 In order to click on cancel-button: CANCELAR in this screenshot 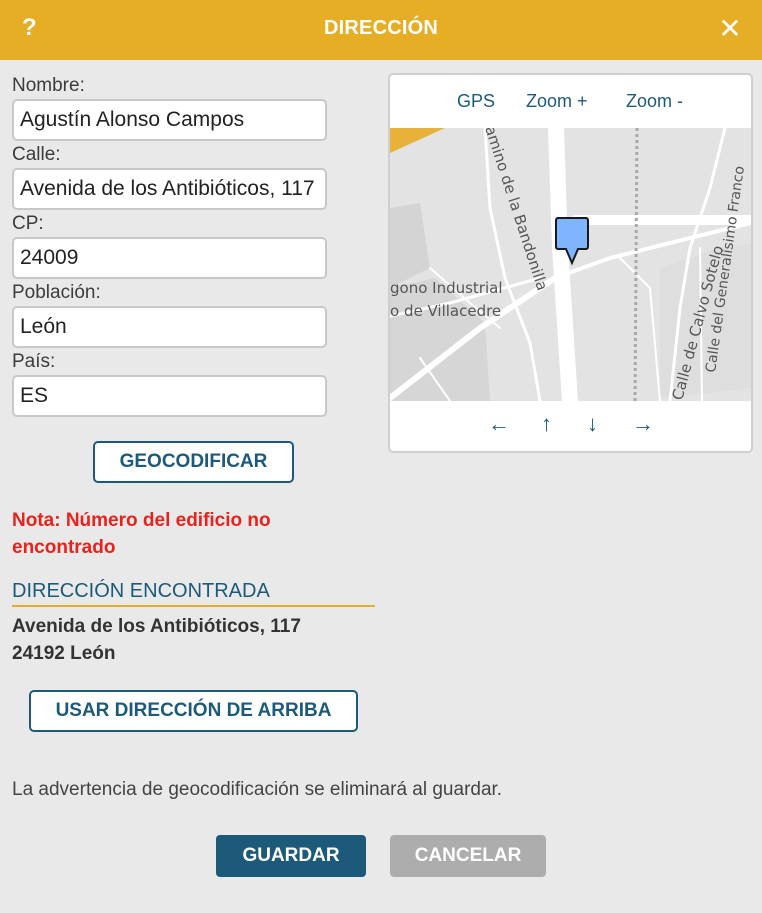, I will do `click(468, 856)`.